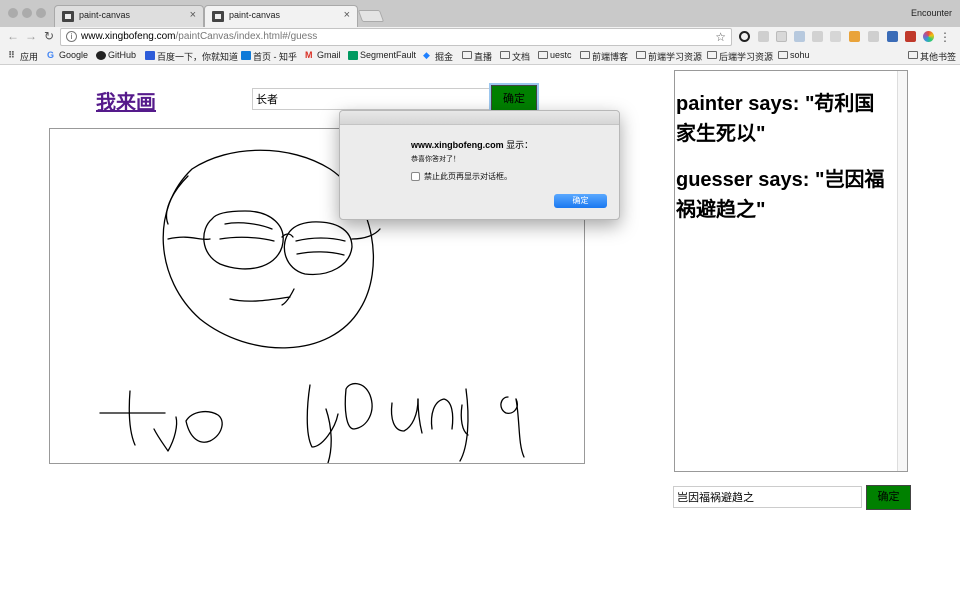 The image size is (960, 600). Describe the element at coordinates (150, 55) in the screenshot. I see `baidu-icon` at that location.